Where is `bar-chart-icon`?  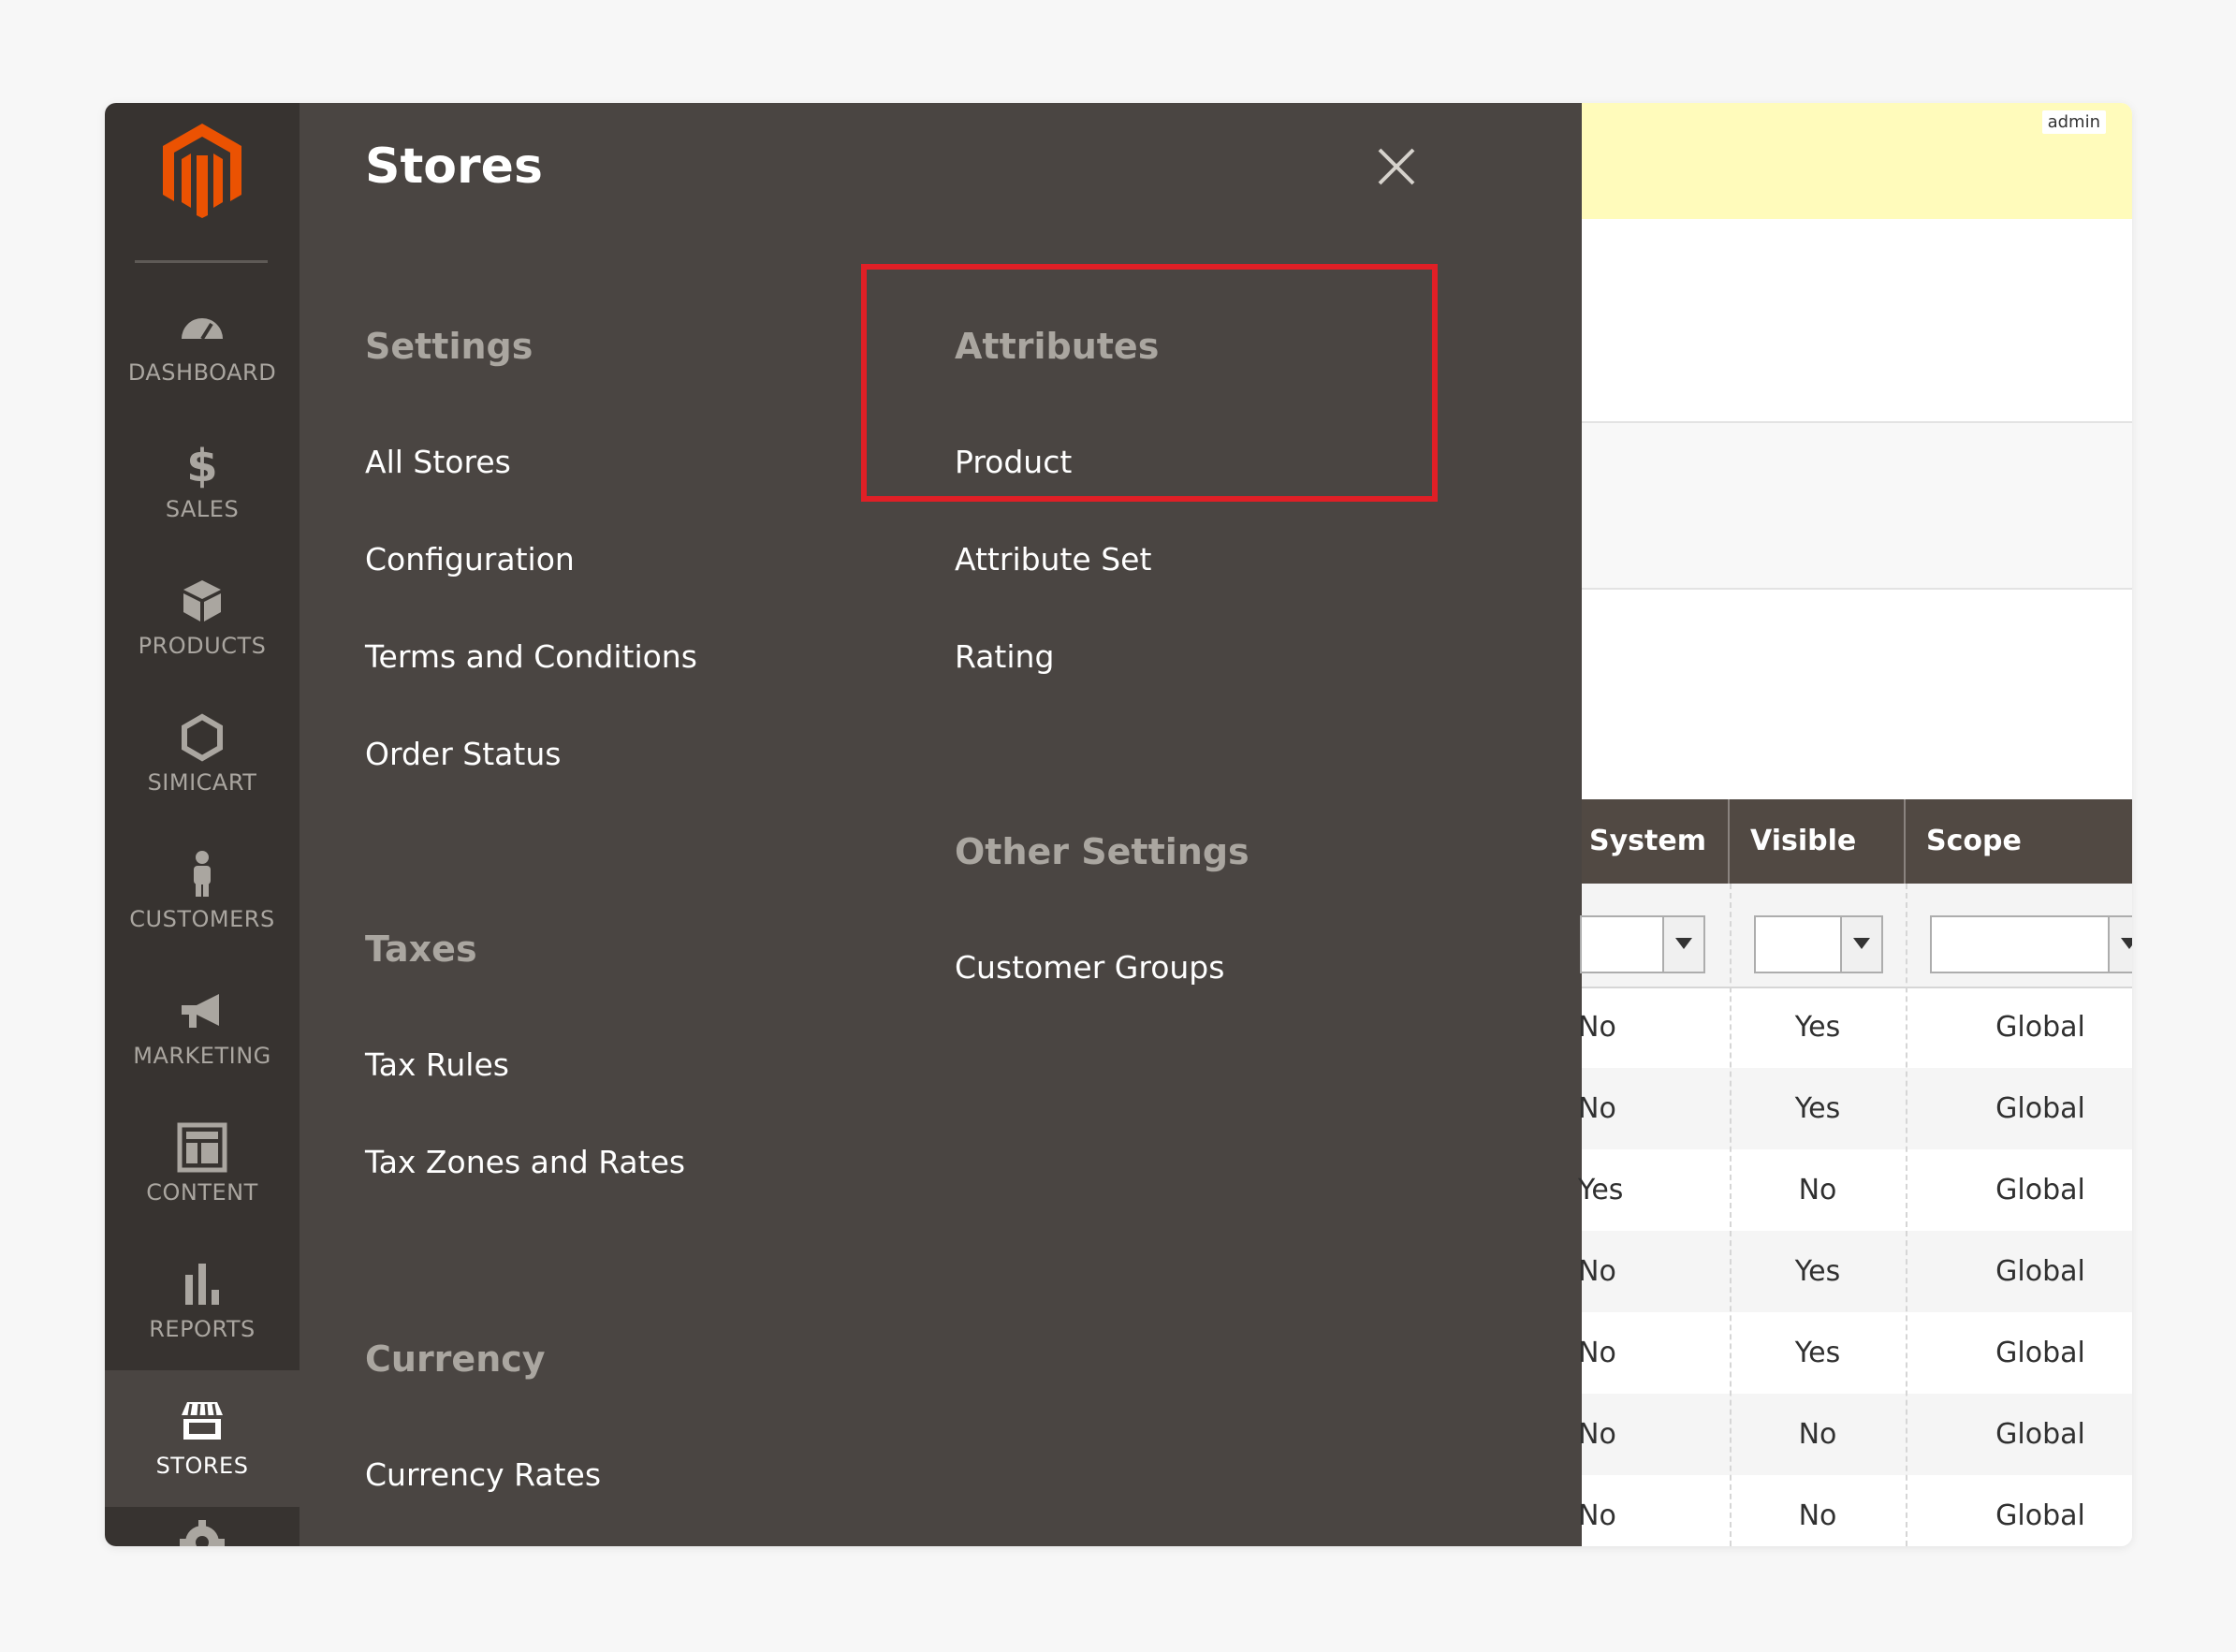
bar-chart-icon is located at coordinates (202, 1285).